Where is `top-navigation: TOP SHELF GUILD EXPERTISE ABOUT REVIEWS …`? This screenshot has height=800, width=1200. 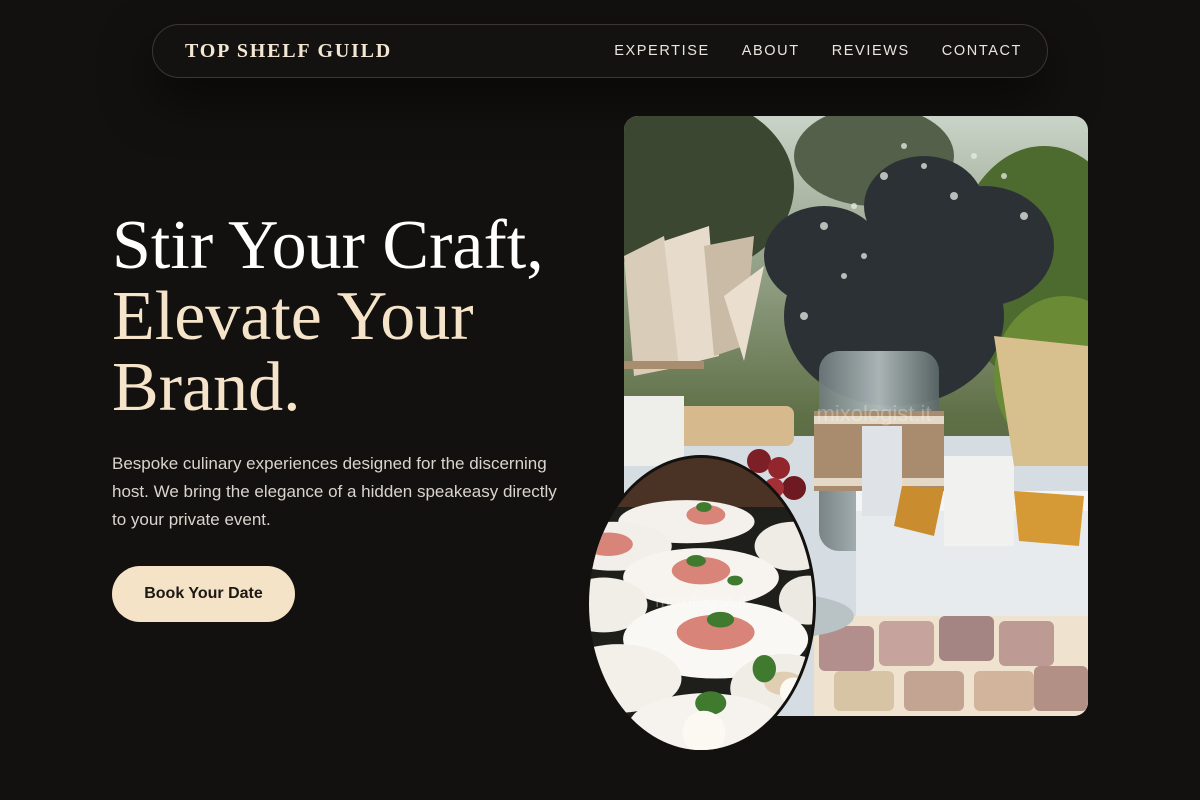 top-navigation: TOP SHELF GUILD EXPERTISE ABOUT REVIEWS … is located at coordinates (600, 51).